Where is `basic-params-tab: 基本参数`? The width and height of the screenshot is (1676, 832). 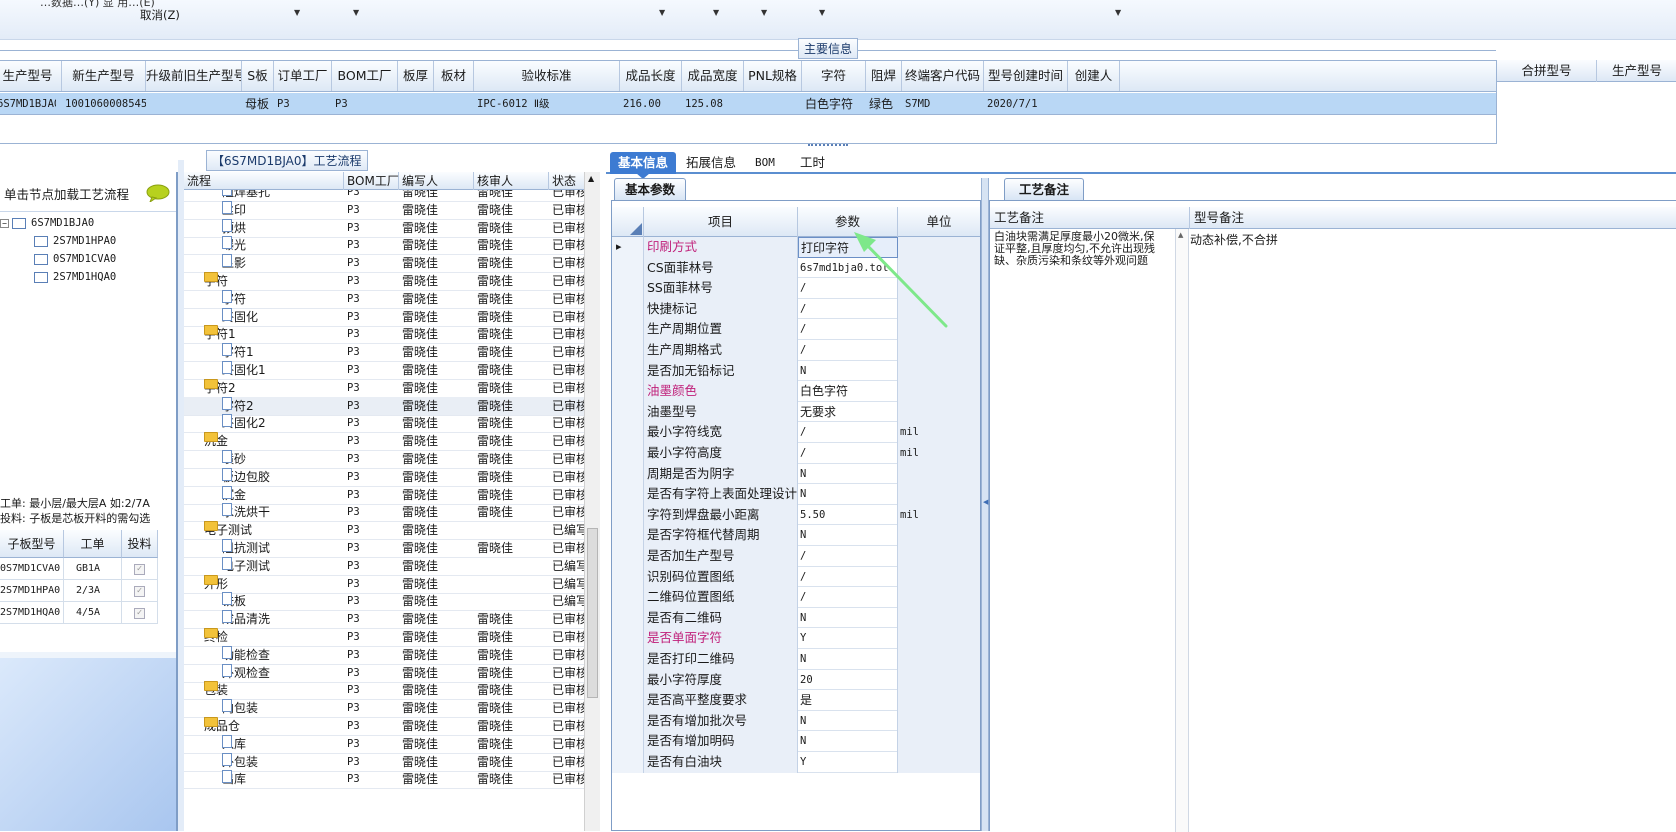
basic-params-tab: 基本参数 is located at coordinates (650, 189).